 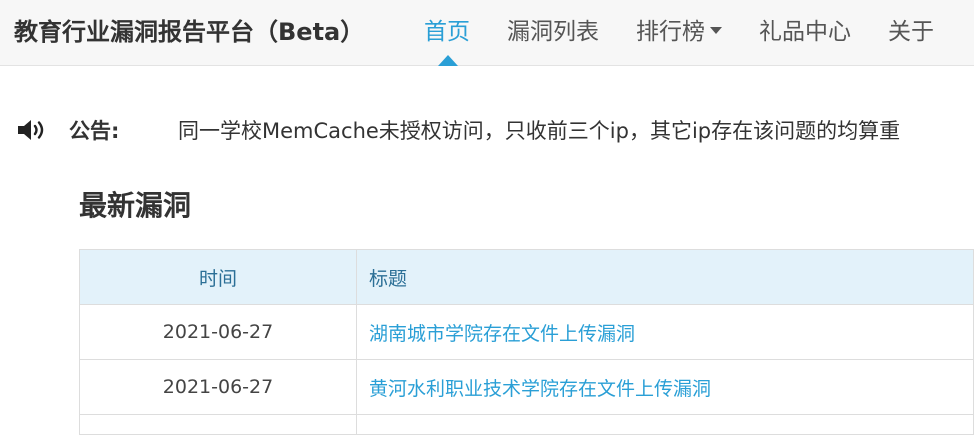 What do you see at coordinates (218, 424) in the screenshot?
I see `row-time` at bounding box center [218, 424].